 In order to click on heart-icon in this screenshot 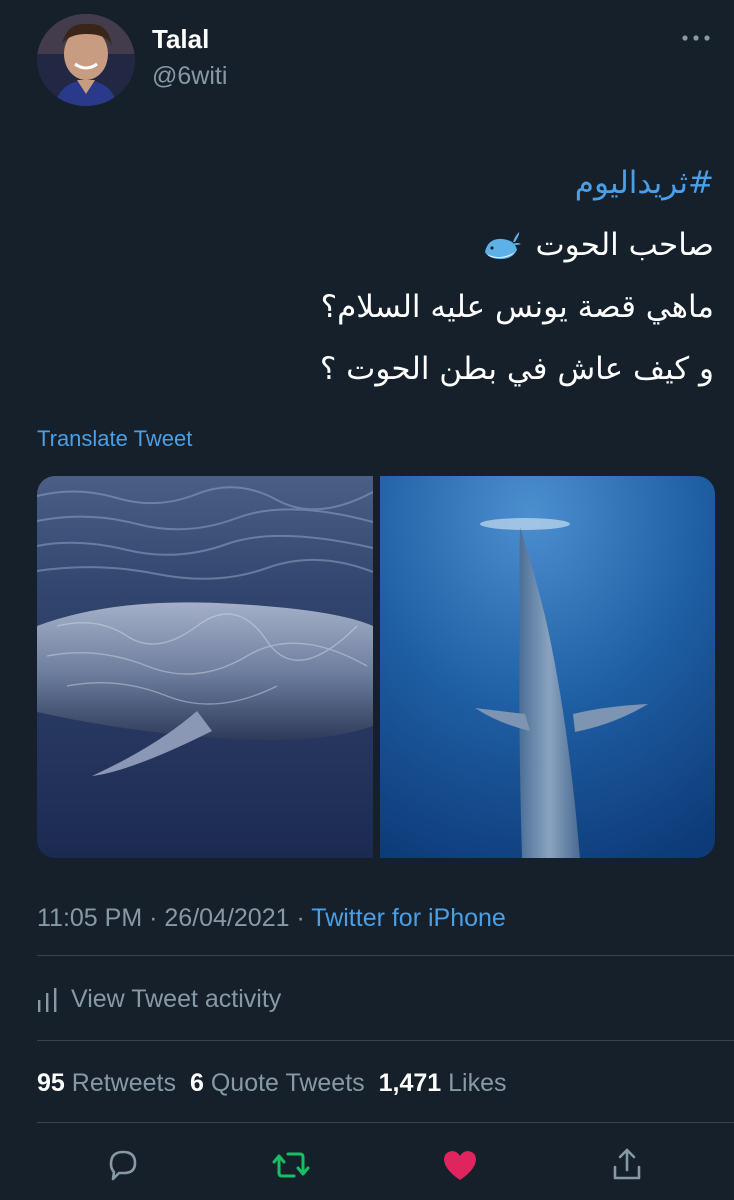, I will do `click(460, 1165)`.